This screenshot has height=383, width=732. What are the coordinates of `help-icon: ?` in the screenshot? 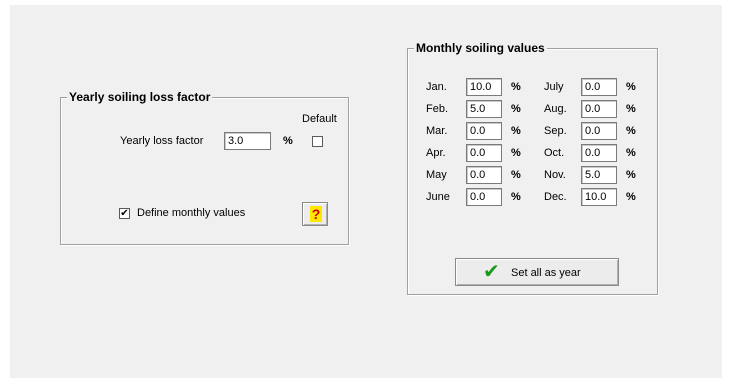 It's located at (316, 214).